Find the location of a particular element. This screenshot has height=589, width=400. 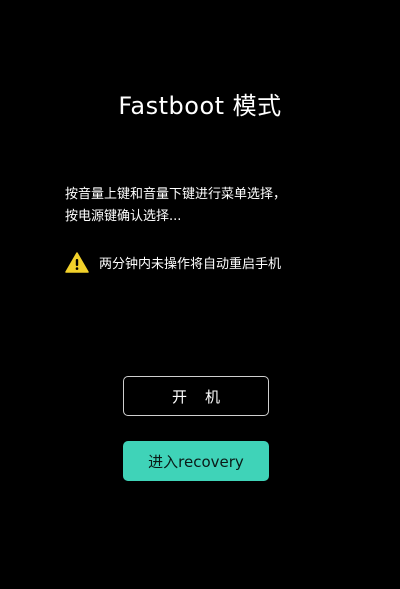

warning-triangle-icon is located at coordinates (77, 262).